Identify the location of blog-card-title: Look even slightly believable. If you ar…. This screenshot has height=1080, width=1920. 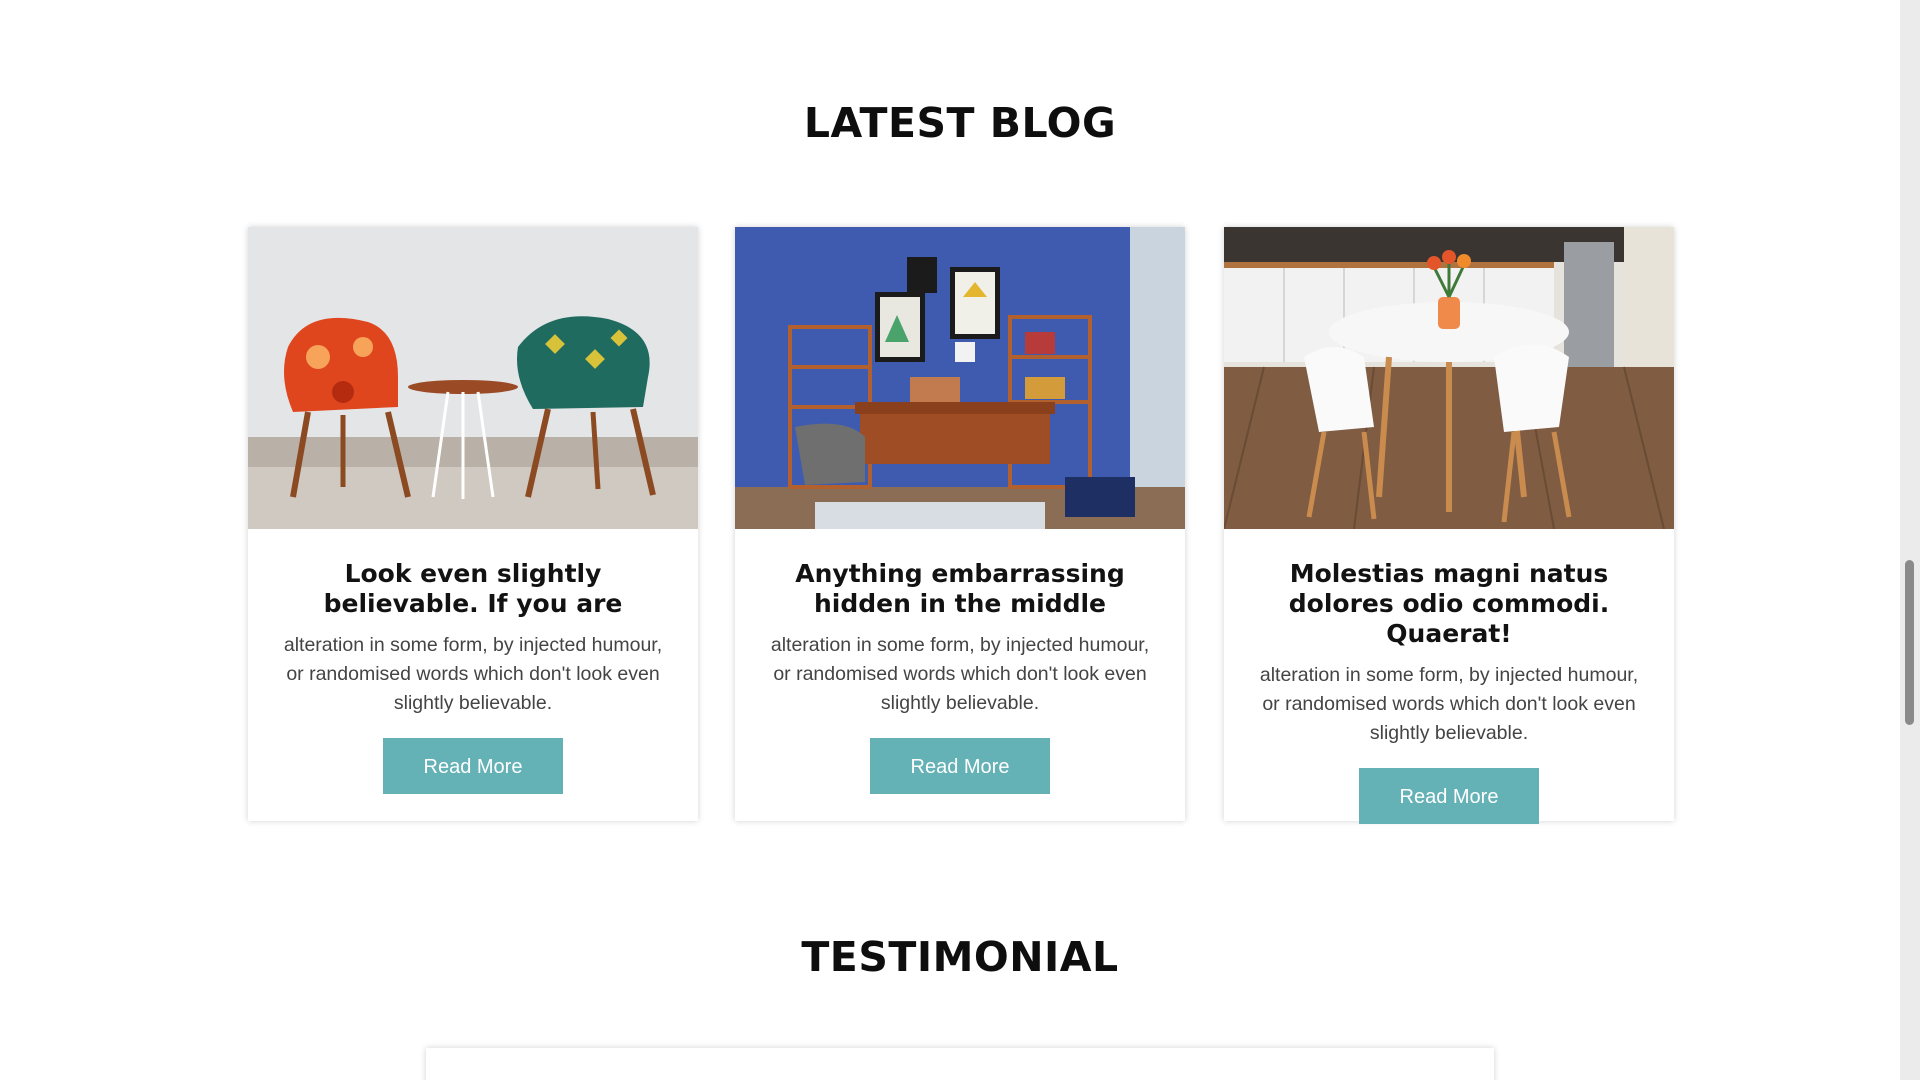
(473, 588).